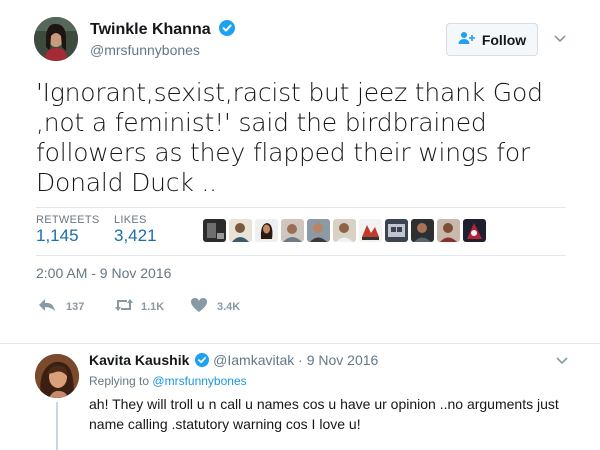 This screenshot has height=450, width=600. What do you see at coordinates (47, 306) in the screenshot?
I see `reply-icon` at bounding box center [47, 306].